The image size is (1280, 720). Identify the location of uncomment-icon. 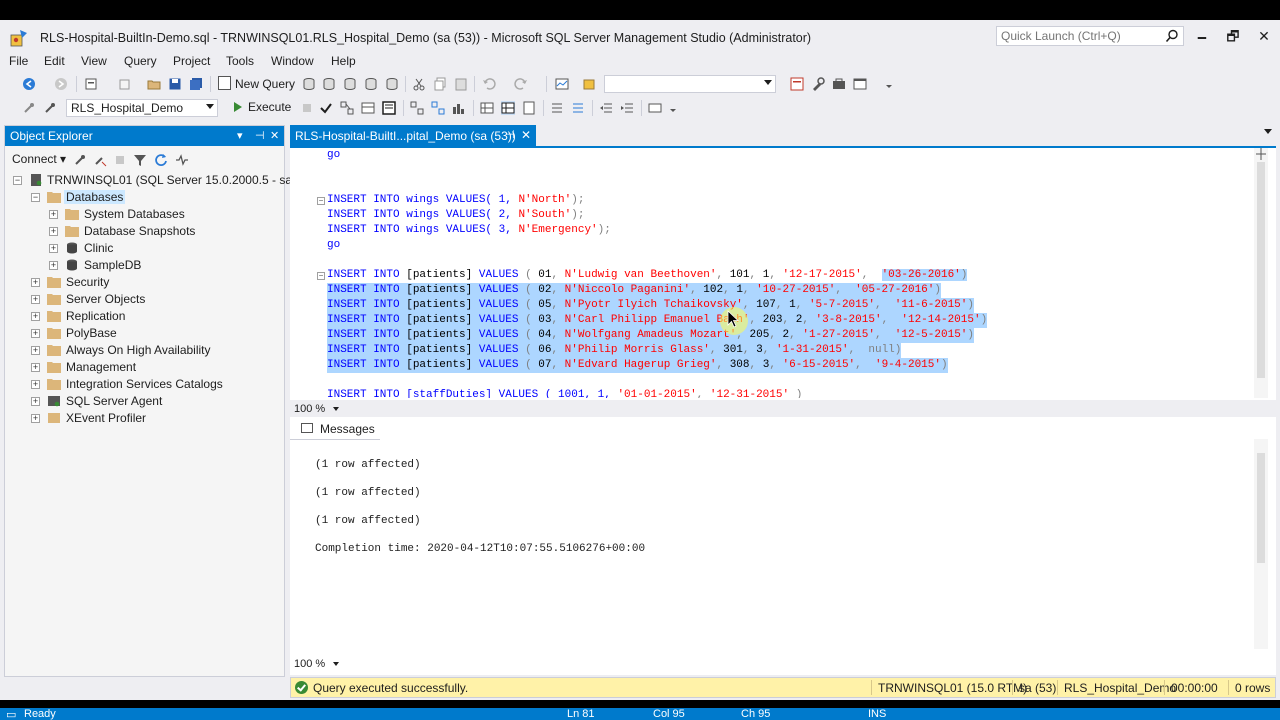
(578, 108).